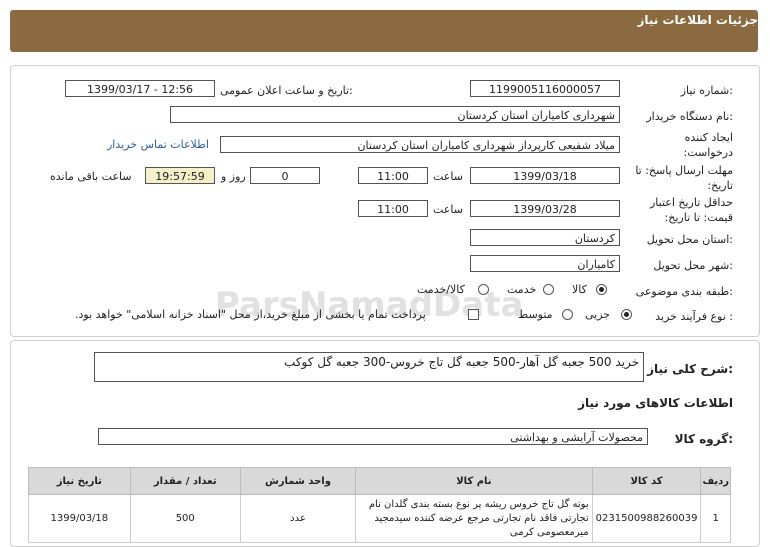 The height and width of the screenshot is (547, 770). I want to click on col-code: کد کالا, so click(646, 481).